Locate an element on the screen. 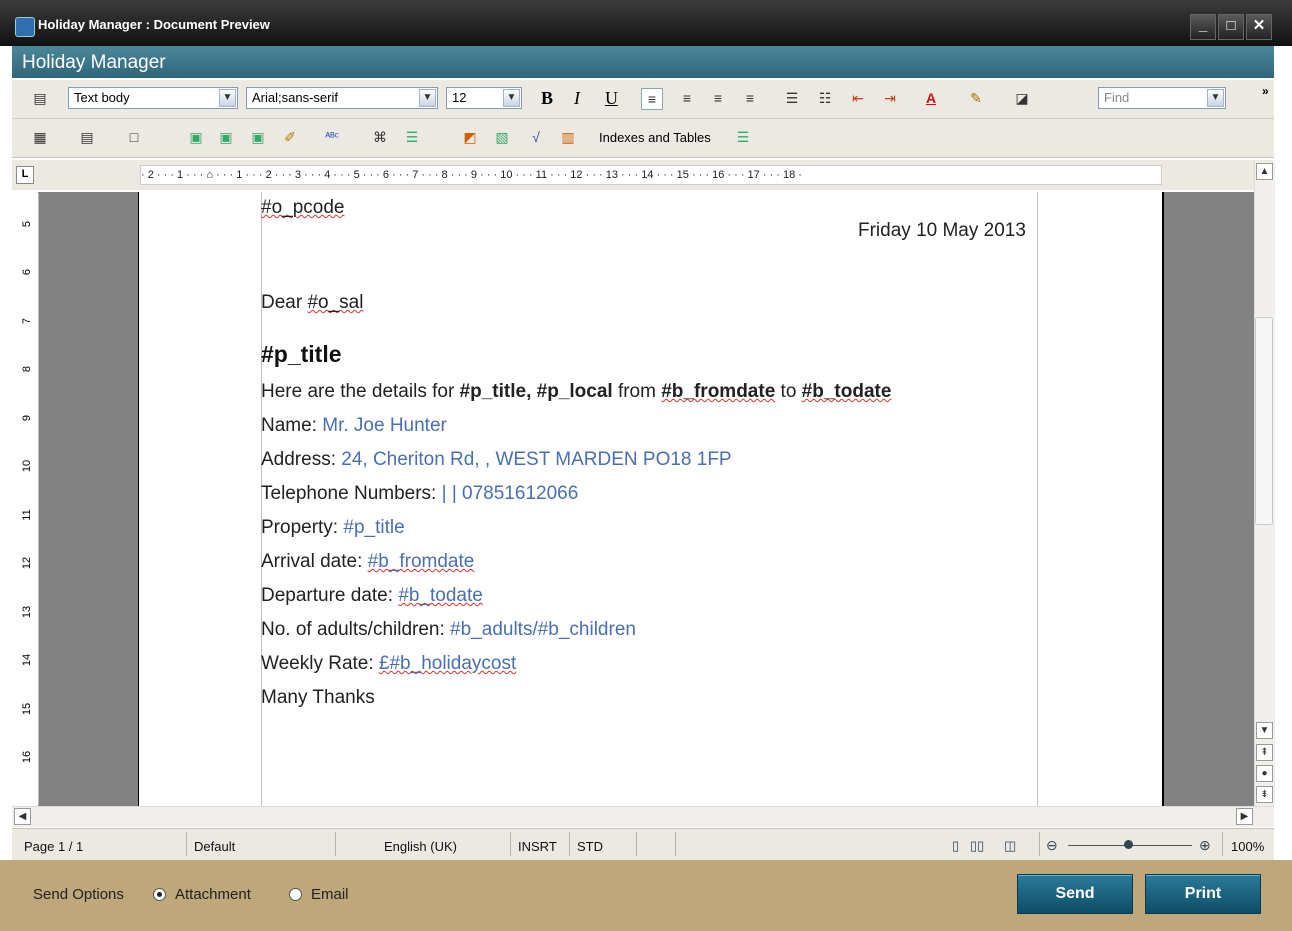 The width and height of the screenshot is (1292, 931). table-icon: ▦ is located at coordinates (40, 137).